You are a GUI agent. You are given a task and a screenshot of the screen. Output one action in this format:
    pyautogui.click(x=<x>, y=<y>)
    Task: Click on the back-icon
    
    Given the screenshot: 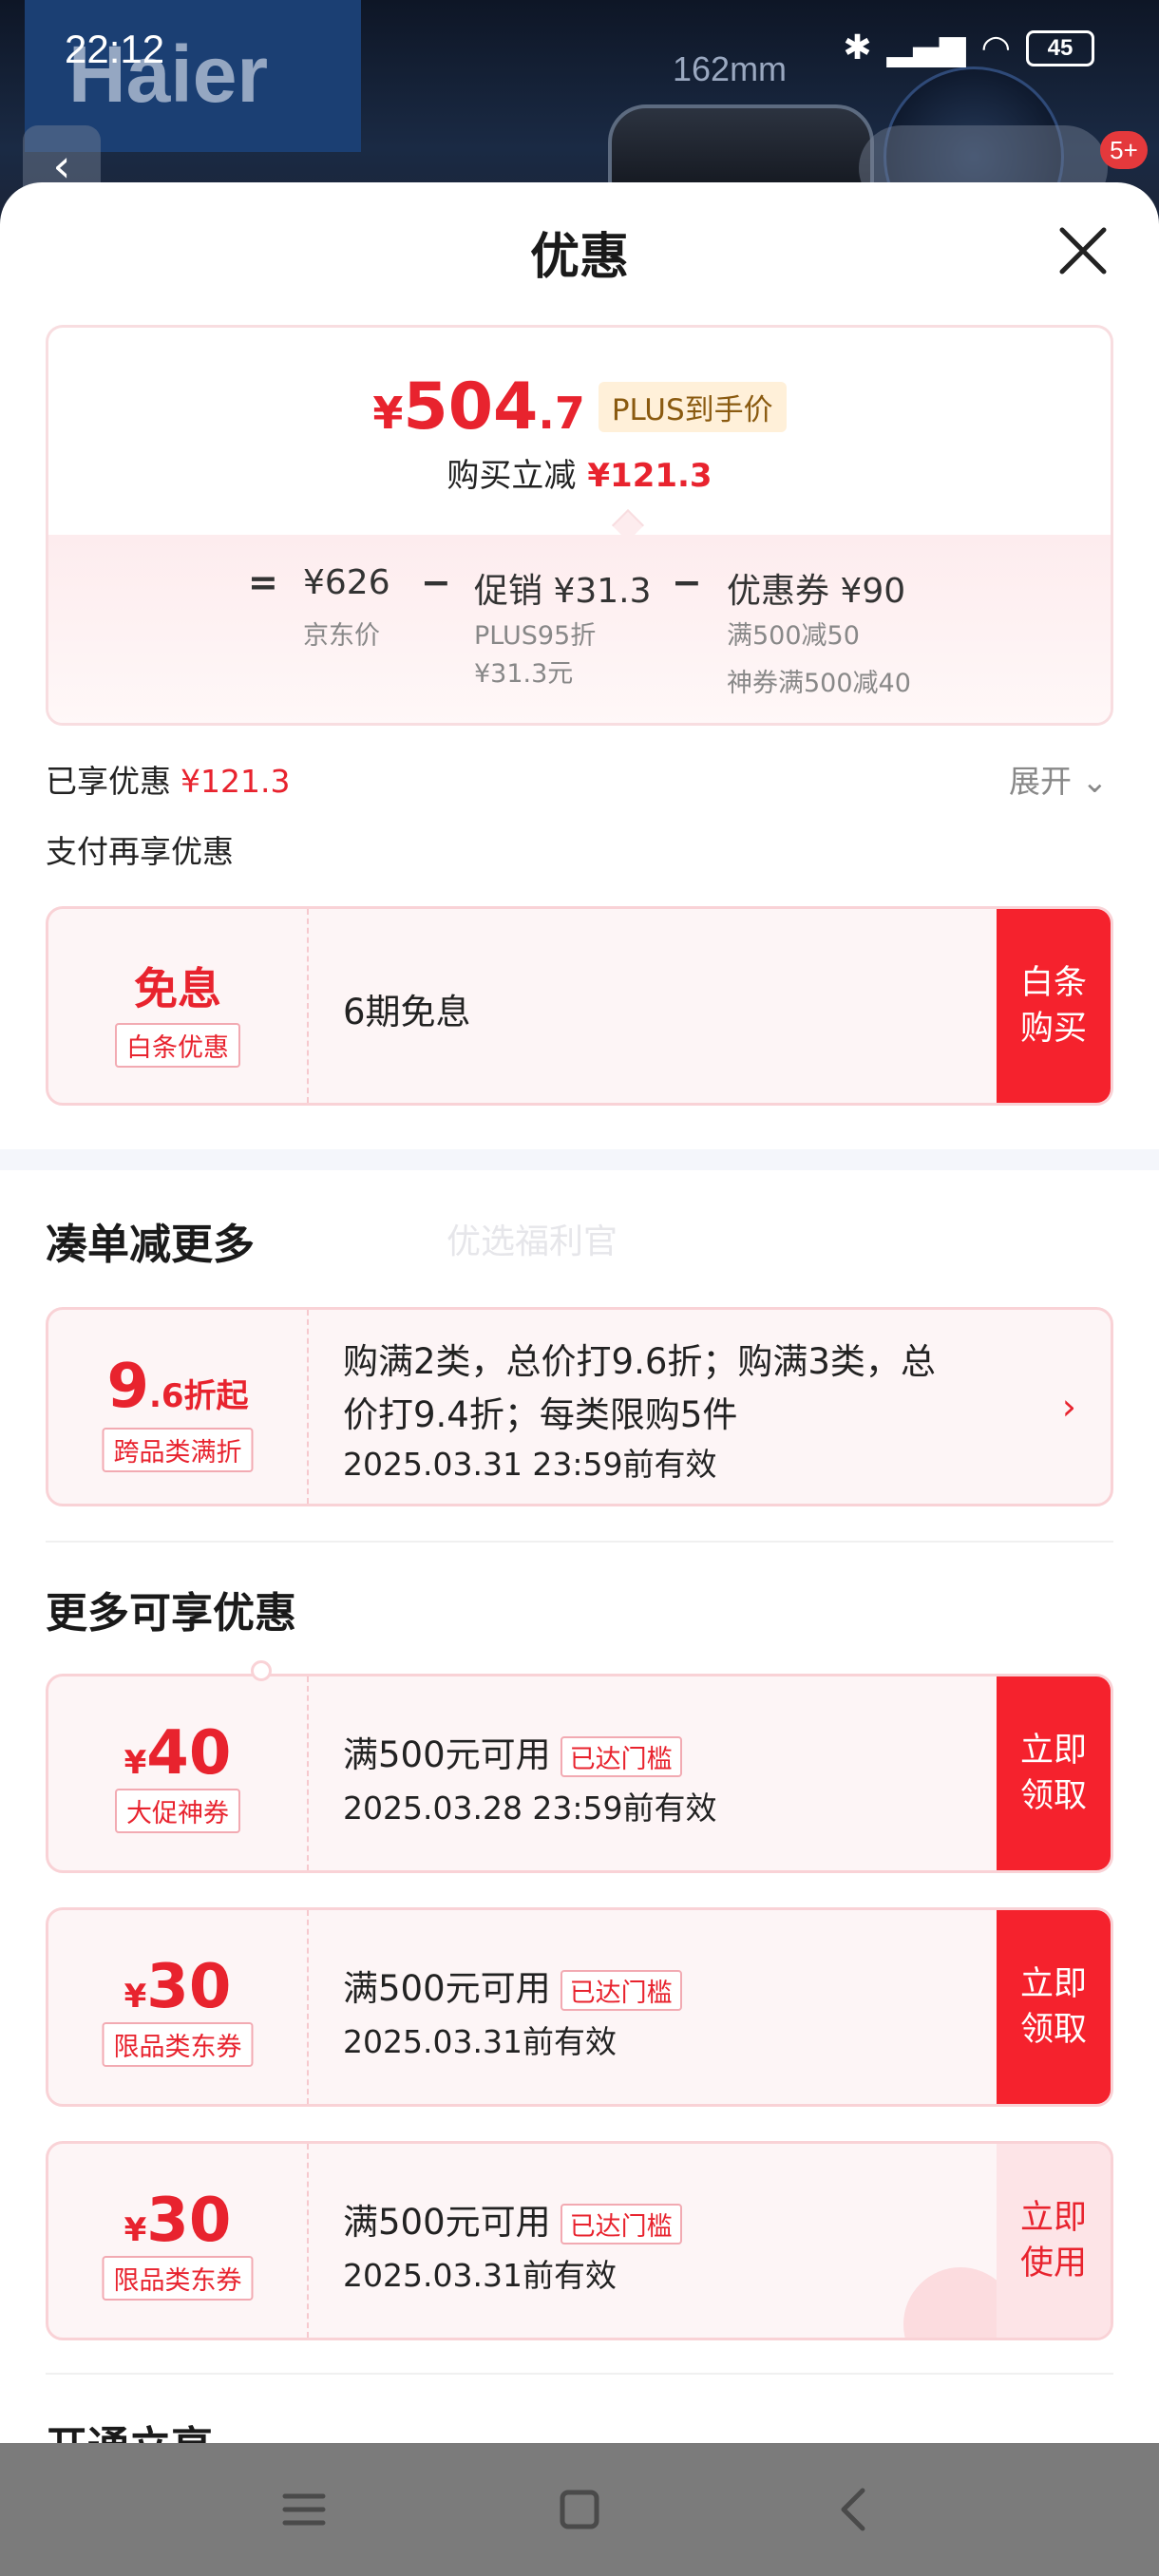 What is the action you would take?
    pyautogui.click(x=853, y=2509)
    